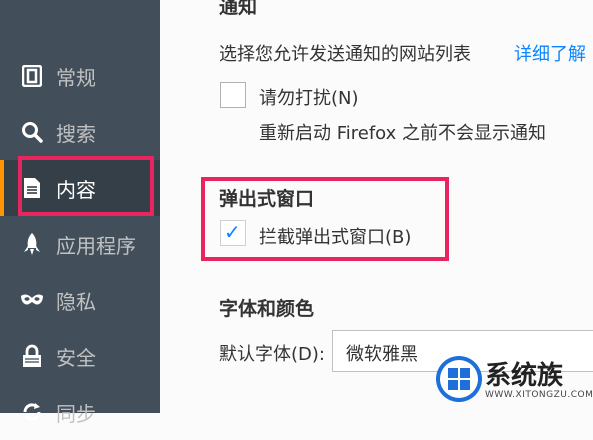 The image size is (593, 440). What do you see at coordinates (32, 300) in the screenshot?
I see `privacy-mask-icon` at bounding box center [32, 300].